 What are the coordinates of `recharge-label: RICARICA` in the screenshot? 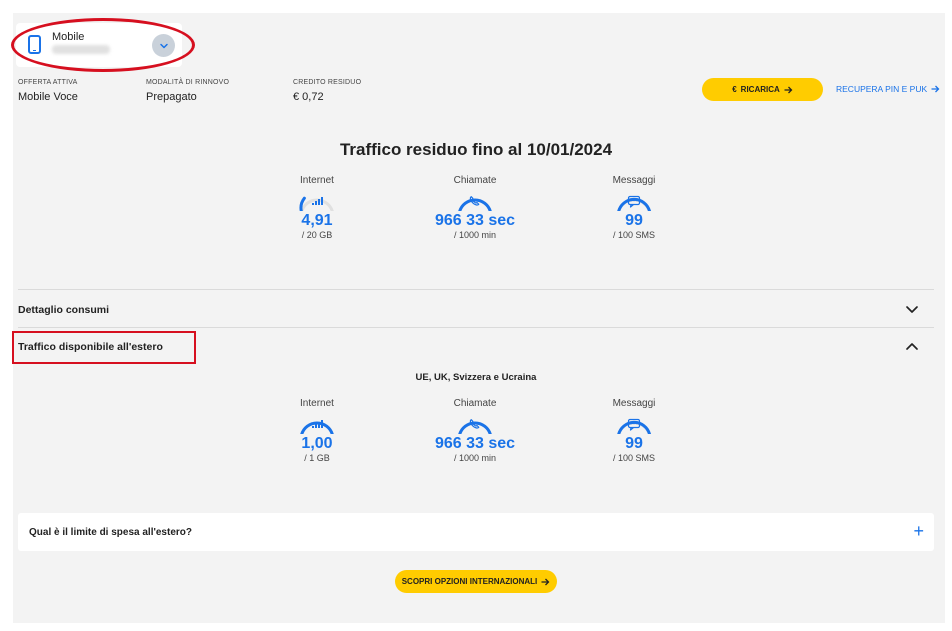 It's located at (760, 89).